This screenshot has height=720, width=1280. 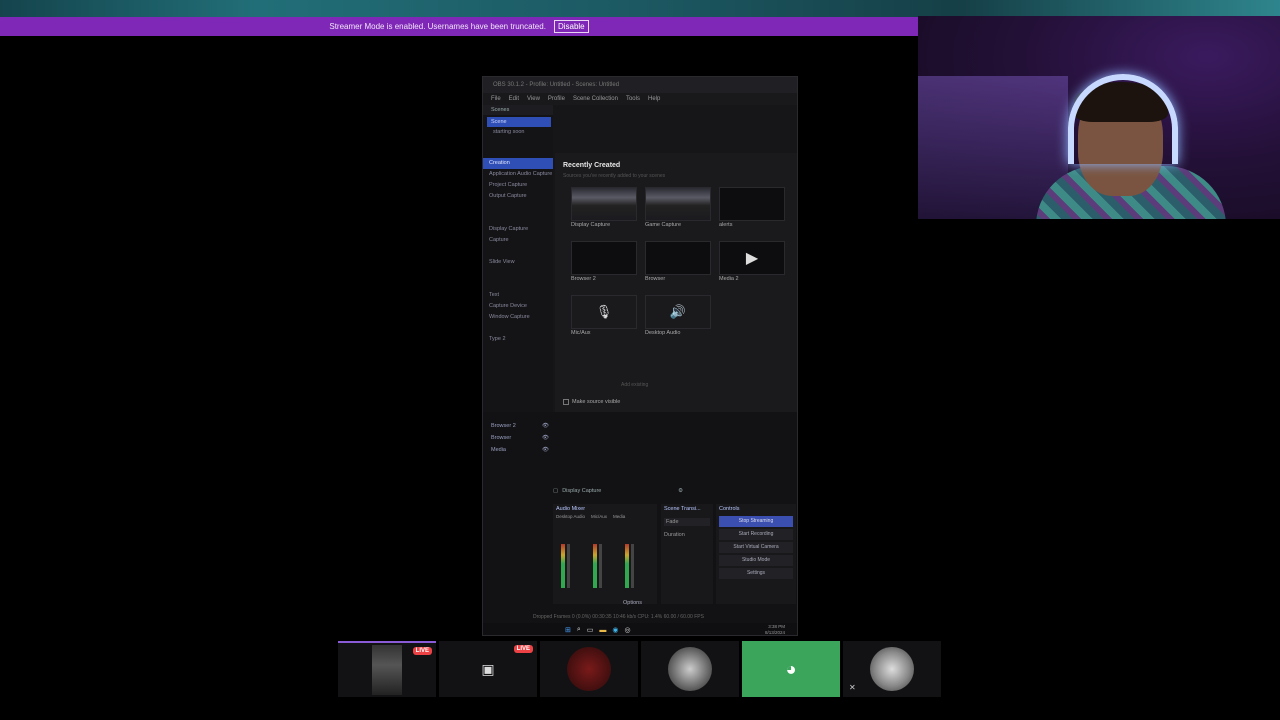 I want to click on transition-select: Fade, so click(x=687, y=522).